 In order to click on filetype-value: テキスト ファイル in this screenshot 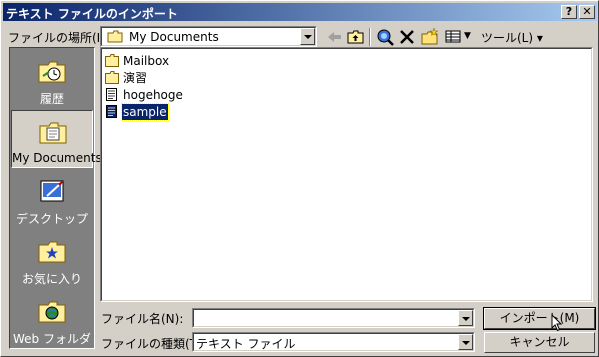, I will do `click(246, 344)`.